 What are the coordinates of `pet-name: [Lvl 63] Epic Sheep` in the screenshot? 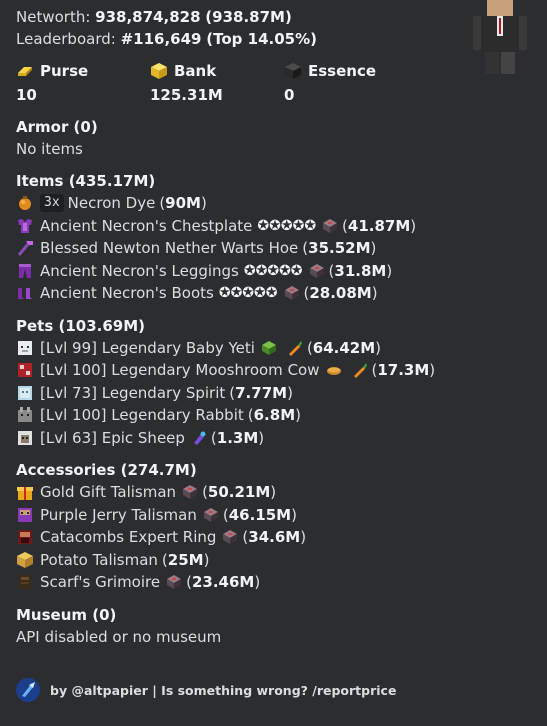 It's located at (112, 437).